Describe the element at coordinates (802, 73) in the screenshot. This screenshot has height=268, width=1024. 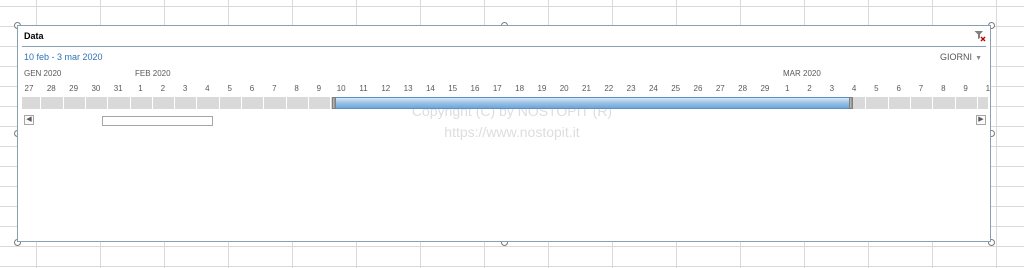
I see `month-label-mar: MAR 2020` at that location.